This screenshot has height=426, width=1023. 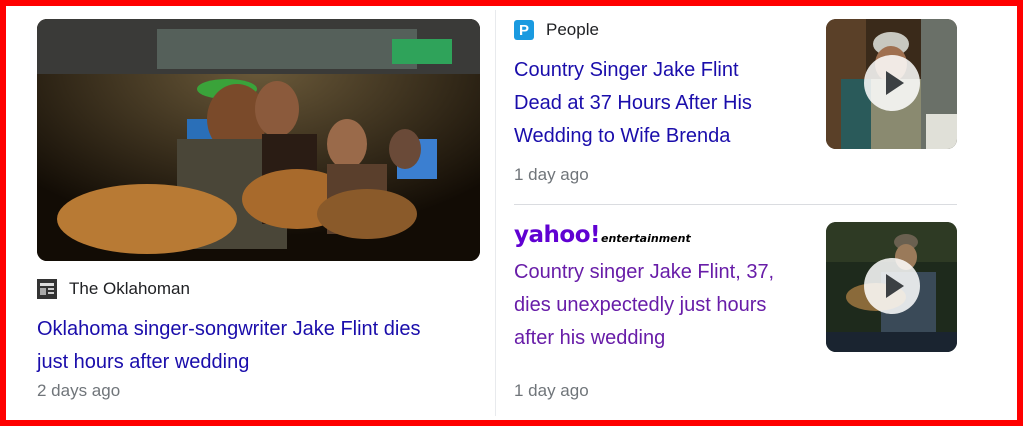 I want to click on newspaper-icon, so click(x=47, y=289).